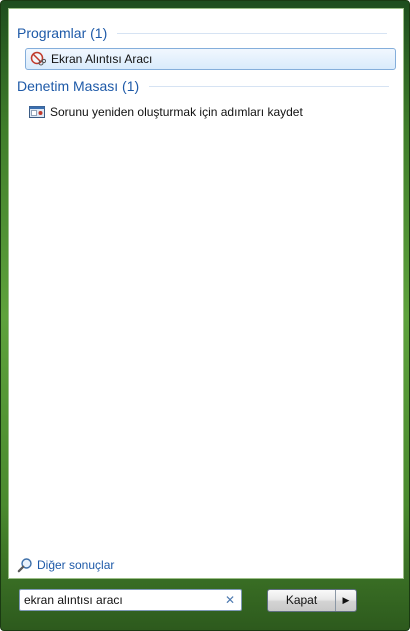 This screenshot has height=631, width=410. Describe the element at coordinates (38, 59) in the screenshot. I see `snipping-tool-icon` at that location.